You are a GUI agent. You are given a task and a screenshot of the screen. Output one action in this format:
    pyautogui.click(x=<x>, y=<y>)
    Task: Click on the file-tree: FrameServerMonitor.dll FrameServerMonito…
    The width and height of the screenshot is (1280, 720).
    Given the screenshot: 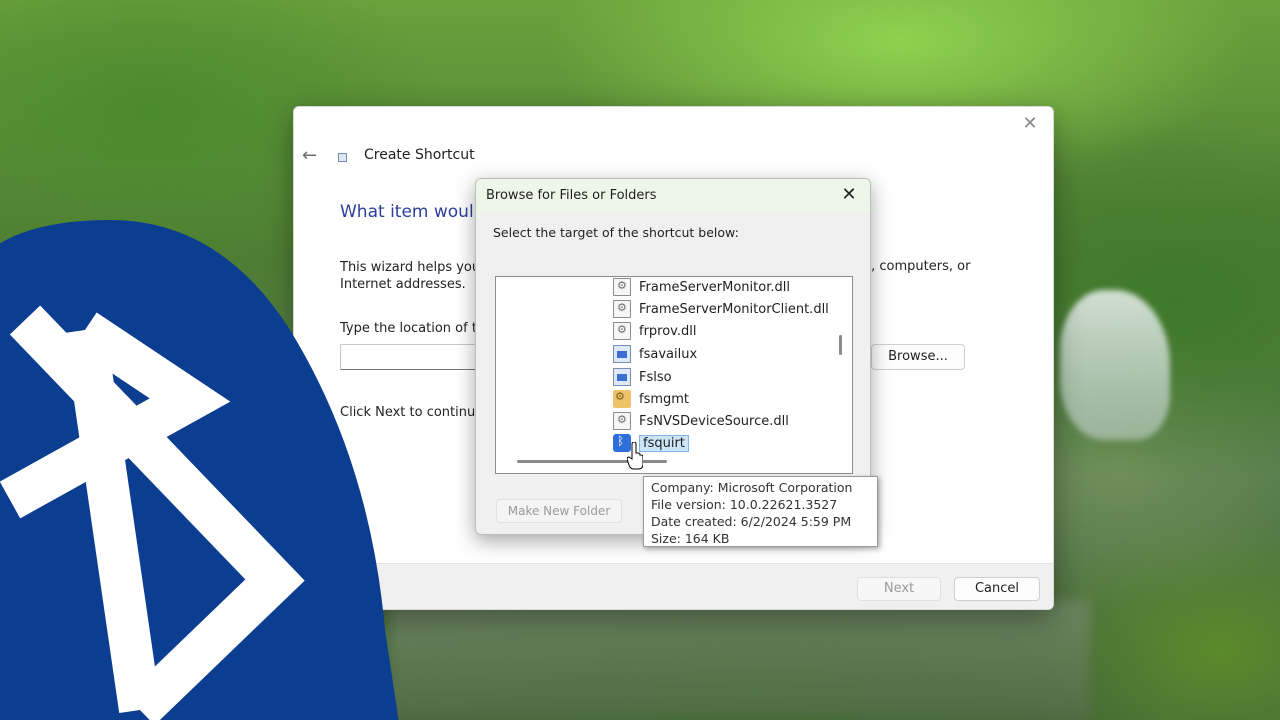 What is the action you would take?
    pyautogui.click(x=674, y=375)
    